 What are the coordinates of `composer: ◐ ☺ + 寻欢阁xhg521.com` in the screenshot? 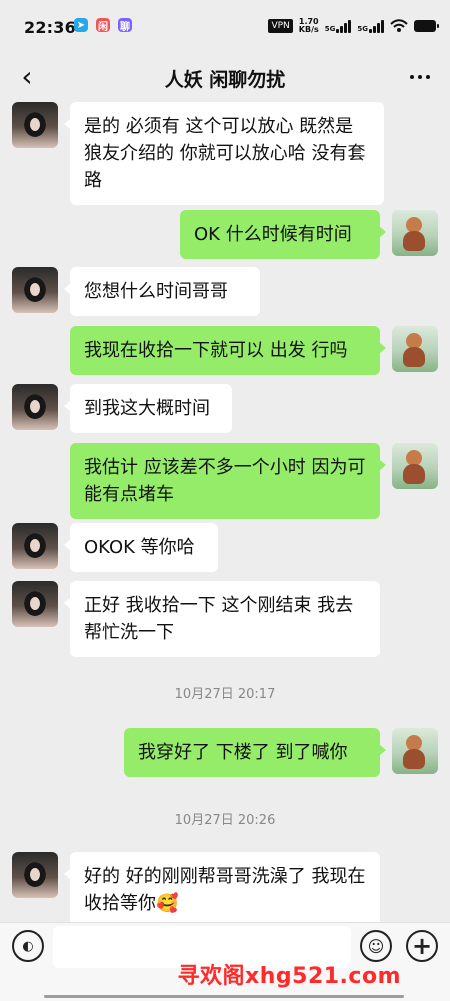 It's located at (225, 961).